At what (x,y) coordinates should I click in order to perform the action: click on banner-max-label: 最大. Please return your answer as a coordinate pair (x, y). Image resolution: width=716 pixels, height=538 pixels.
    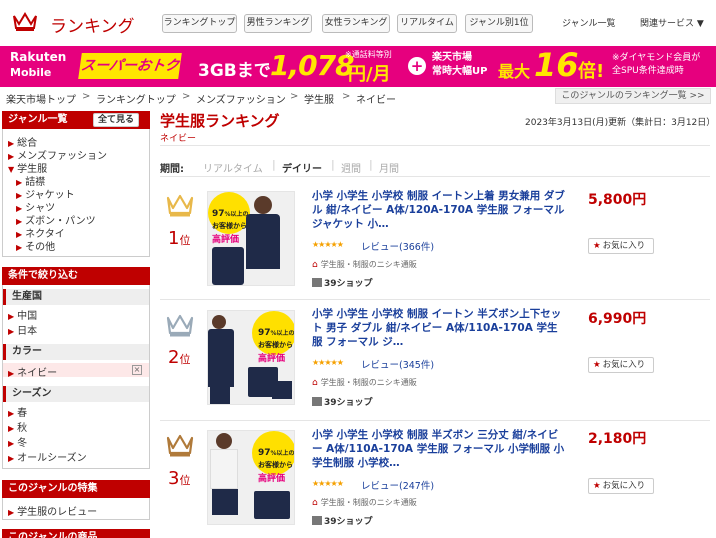
    Looking at the image, I should click on (514, 71).